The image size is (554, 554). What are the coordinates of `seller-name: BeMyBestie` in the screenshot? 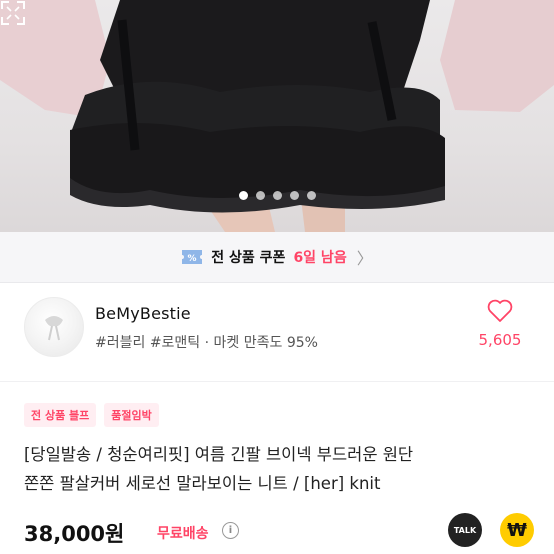 It's located at (143, 313).